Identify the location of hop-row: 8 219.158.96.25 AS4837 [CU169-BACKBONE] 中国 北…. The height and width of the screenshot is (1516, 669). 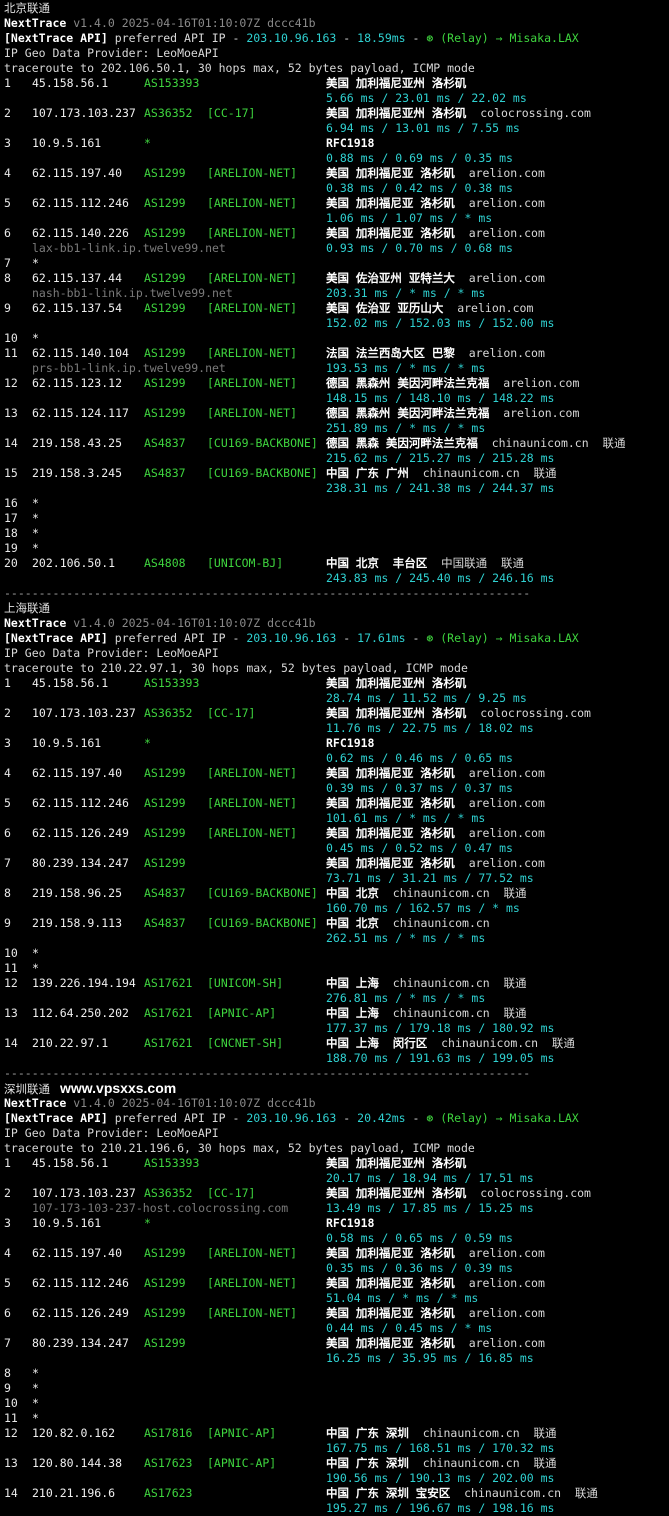
(335, 893).